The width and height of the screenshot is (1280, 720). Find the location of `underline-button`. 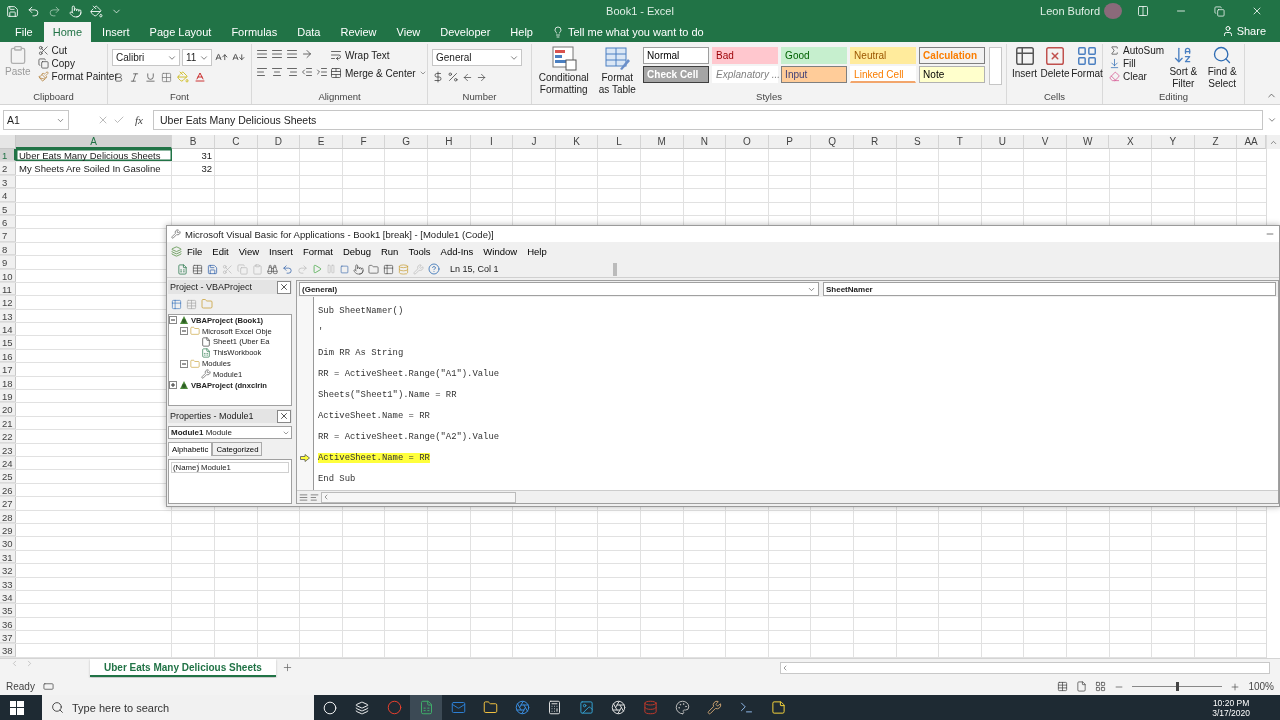

underline-button is located at coordinates (150, 77).